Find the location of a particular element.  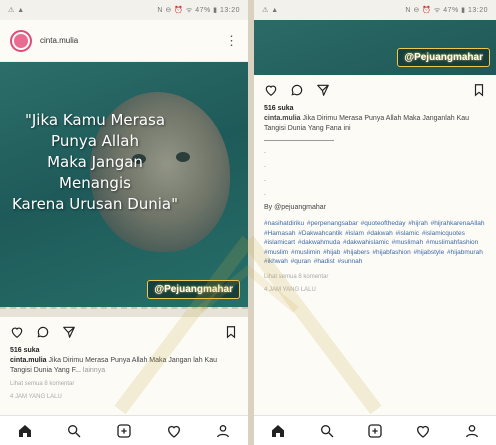

post-header: cinta.mulia ⋮ is located at coordinates (124, 41).